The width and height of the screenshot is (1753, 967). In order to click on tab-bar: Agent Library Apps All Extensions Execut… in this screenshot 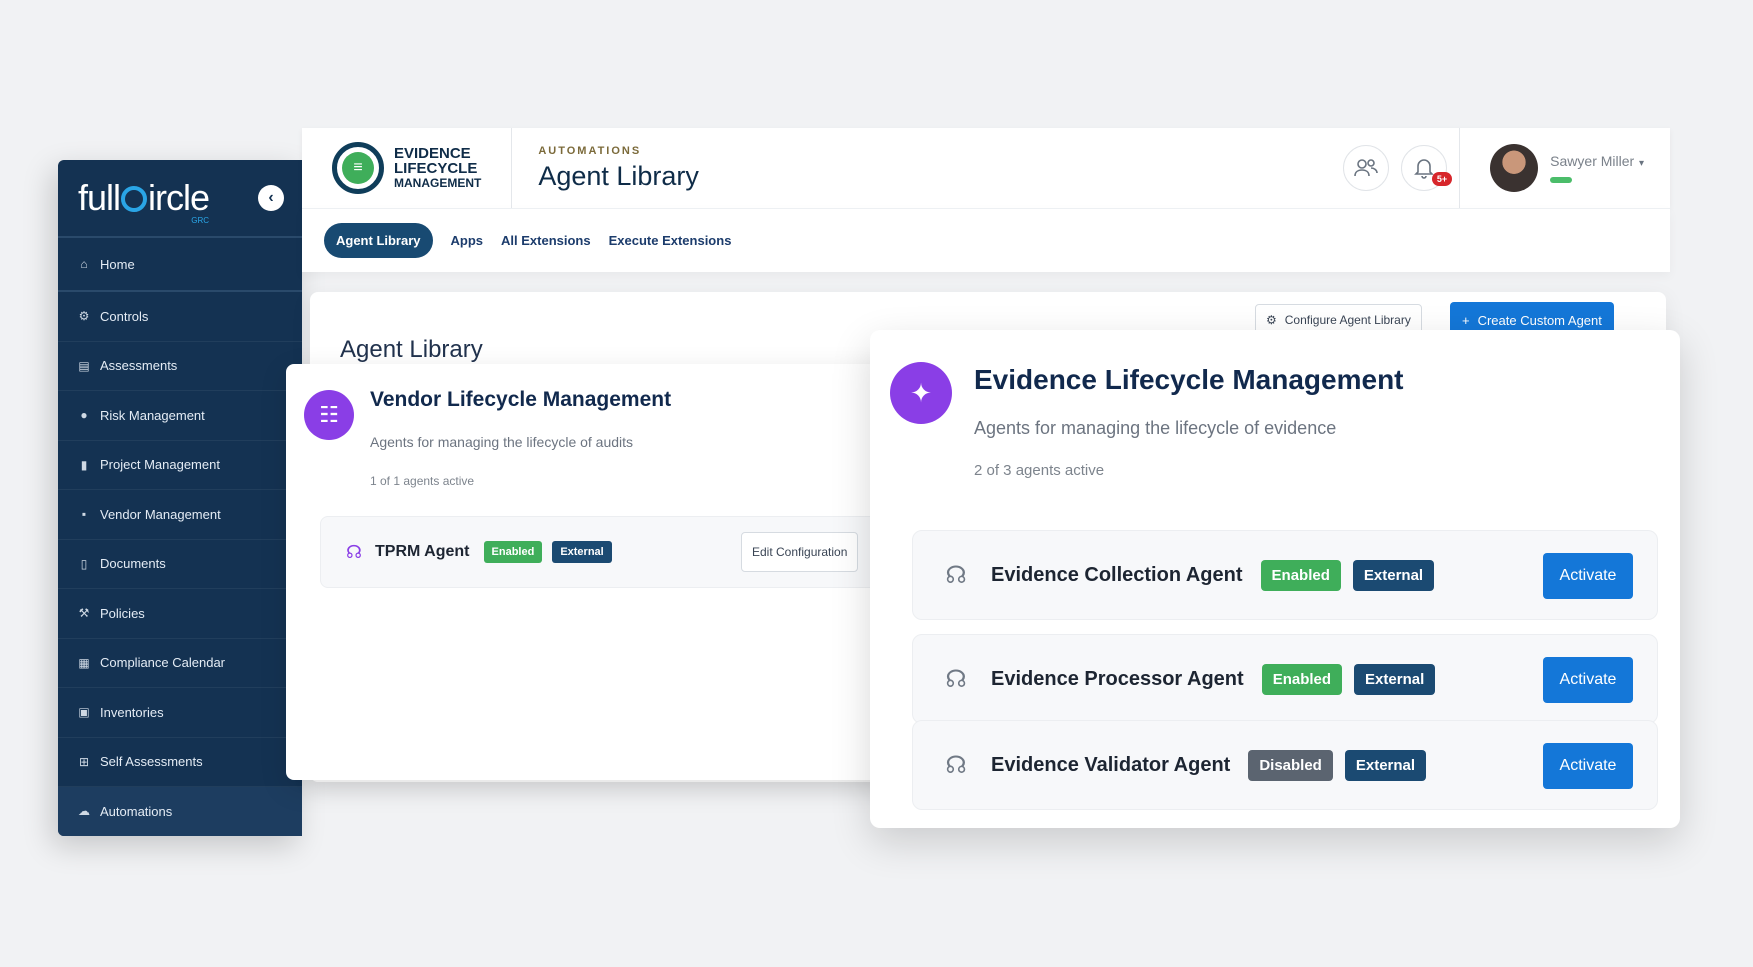, I will do `click(986, 240)`.